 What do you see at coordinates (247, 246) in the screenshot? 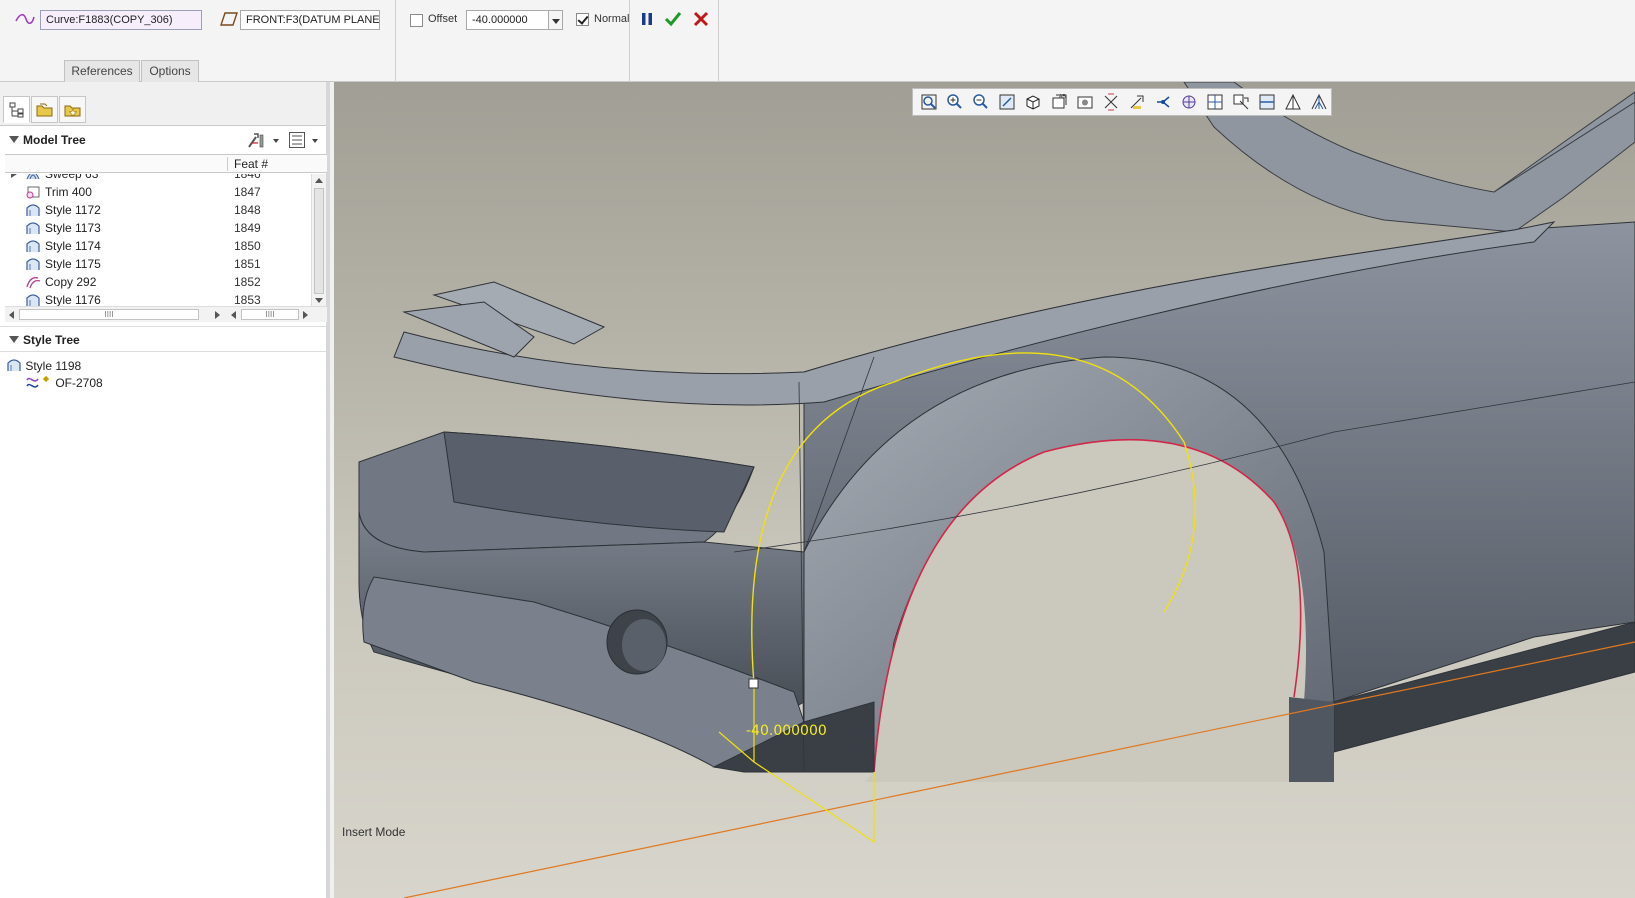
I see `tree-row-feat-number: 1850` at bounding box center [247, 246].